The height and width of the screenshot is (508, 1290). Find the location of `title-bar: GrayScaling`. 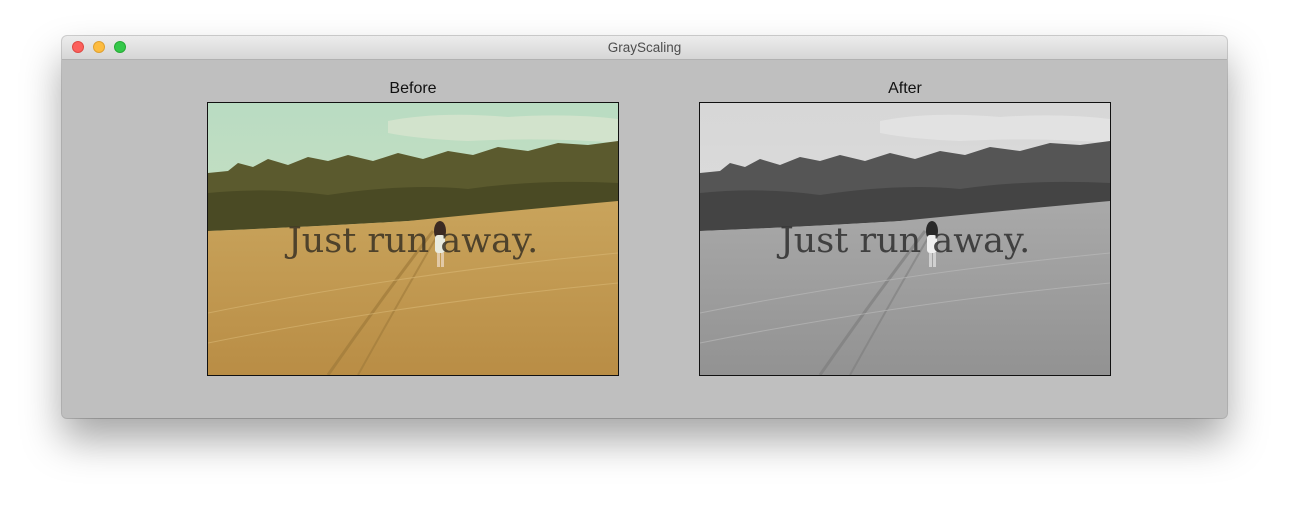

title-bar: GrayScaling is located at coordinates (644, 48).